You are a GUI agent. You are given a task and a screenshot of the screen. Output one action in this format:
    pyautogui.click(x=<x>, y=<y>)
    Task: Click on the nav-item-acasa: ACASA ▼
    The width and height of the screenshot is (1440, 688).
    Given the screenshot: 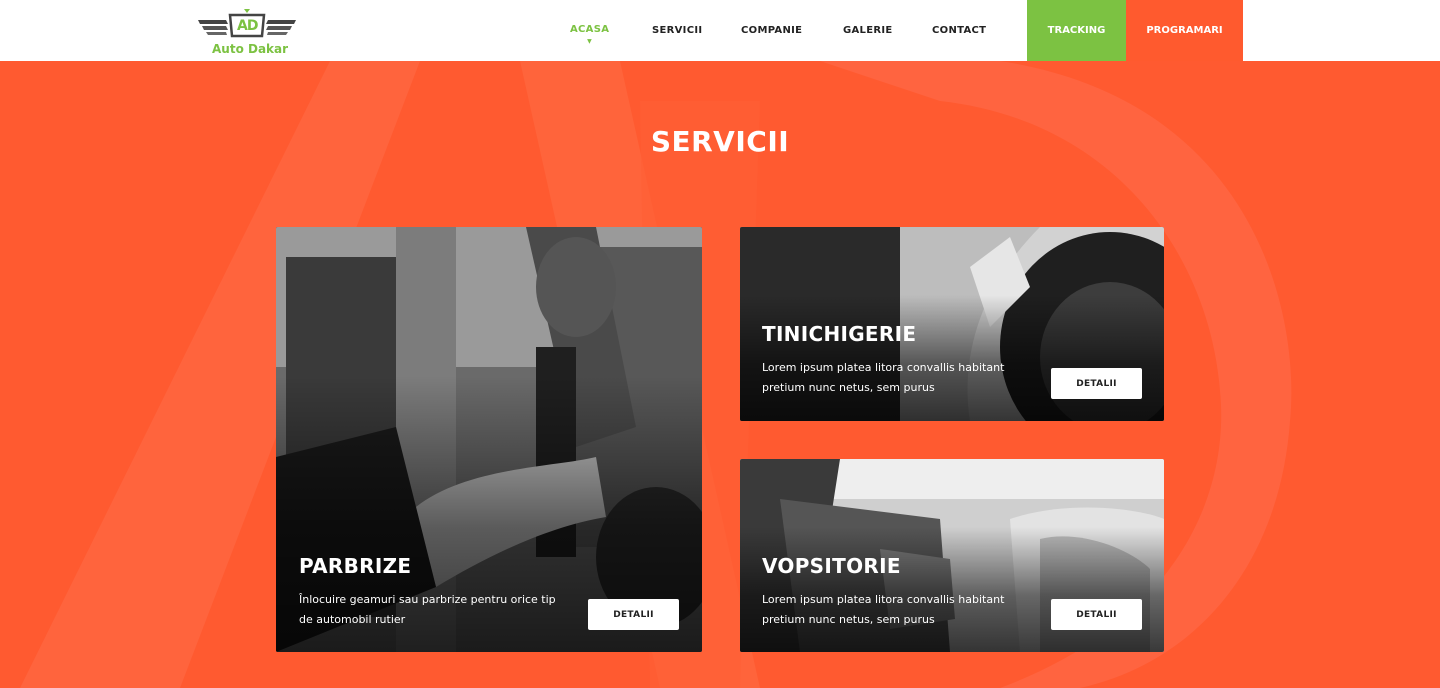 What is the action you would take?
    pyautogui.click(x=590, y=34)
    